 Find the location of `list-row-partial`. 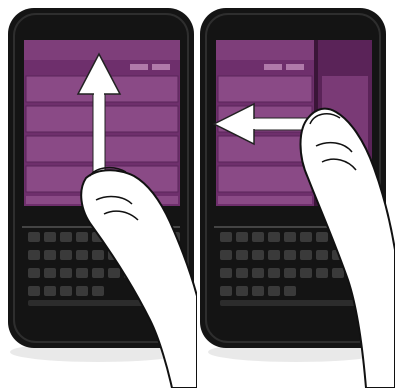

list-row-partial is located at coordinates (265, 200).